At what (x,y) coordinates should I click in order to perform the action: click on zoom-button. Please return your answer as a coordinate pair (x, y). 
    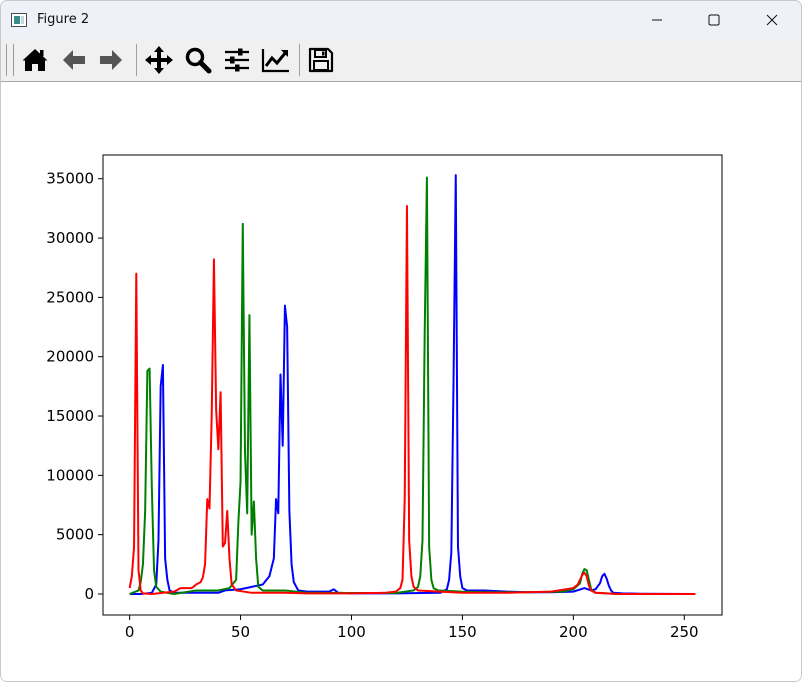
    Looking at the image, I should click on (198, 60).